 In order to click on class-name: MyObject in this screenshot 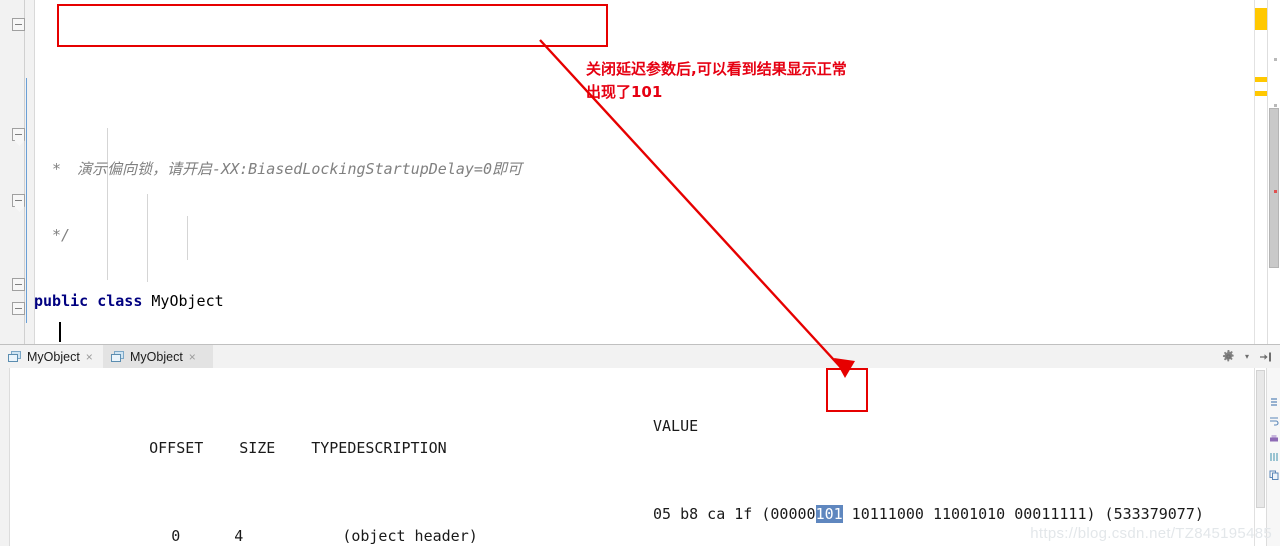, I will do `click(187, 301)`.